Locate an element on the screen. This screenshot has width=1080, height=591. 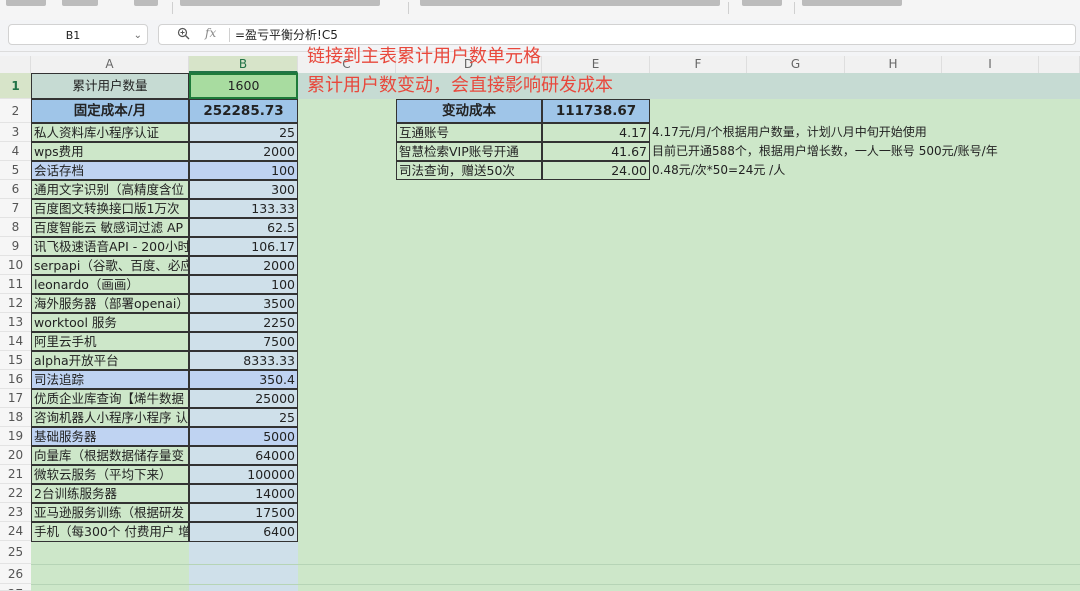
row-header: 11 is located at coordinates (15, 284).